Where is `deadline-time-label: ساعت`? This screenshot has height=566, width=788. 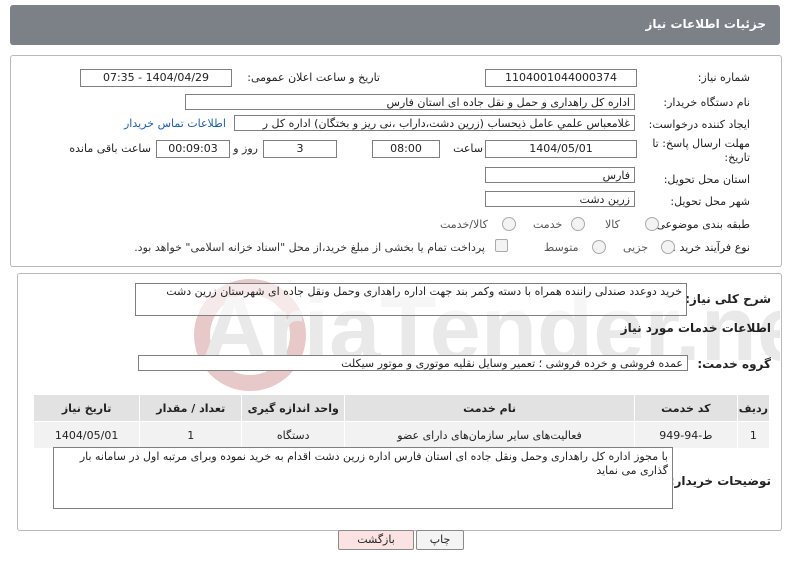 deadline-time-label: ساعت is located at coordinates (468, 148).